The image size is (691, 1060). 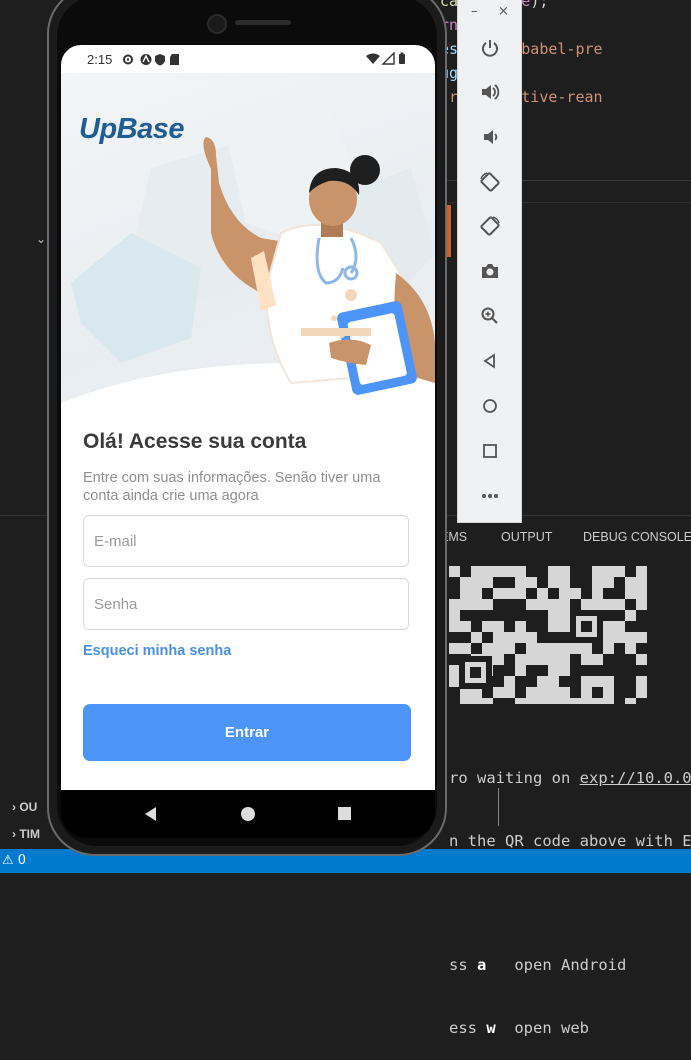 I want to click on signal-icon, so click(x=388, y=58).